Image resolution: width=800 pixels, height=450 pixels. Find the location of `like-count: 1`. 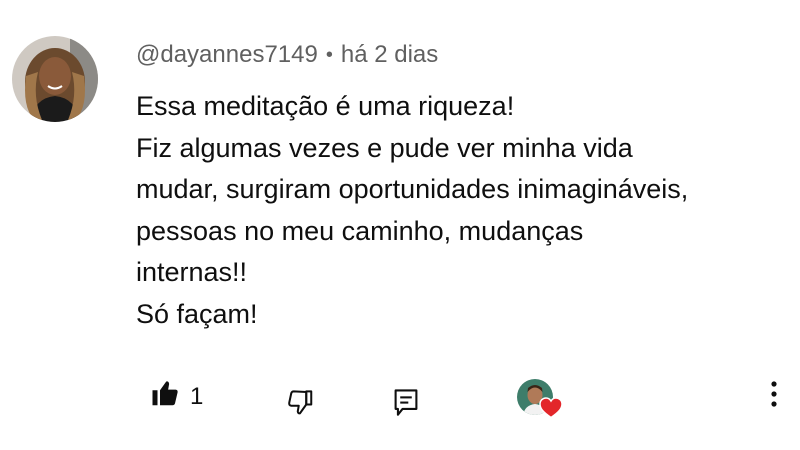

like-count: 1 is located at coordinates (197, 396).